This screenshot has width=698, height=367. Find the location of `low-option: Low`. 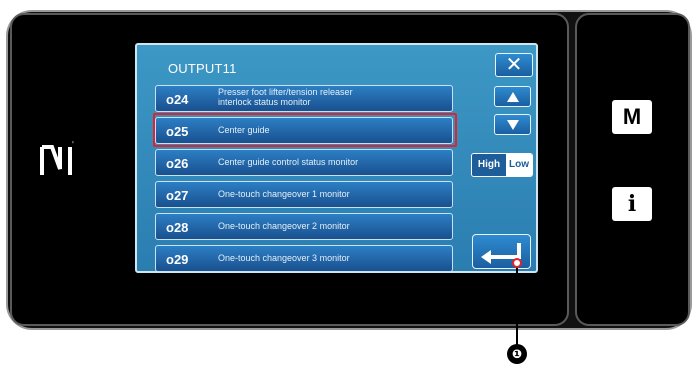

low-option: Low is located at coordinates (519, 165).